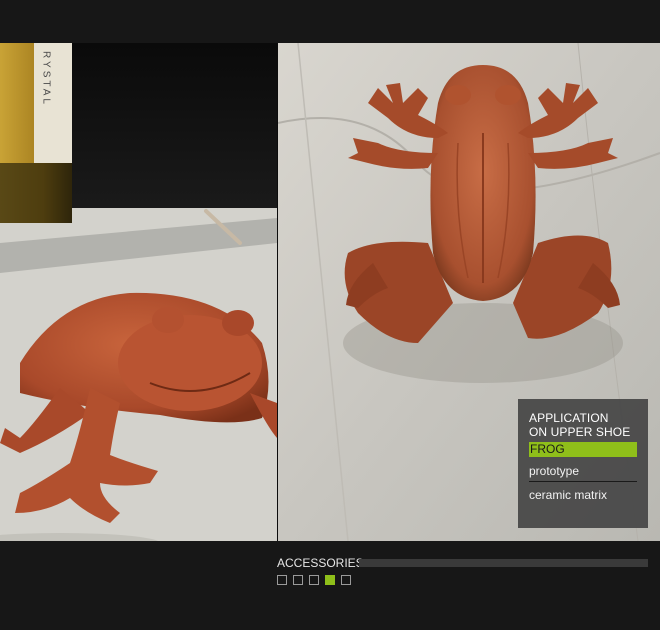 This screenshot has width=660, height=630. I want to click on jar-label-text: RYSTAL, so click(46, 79).